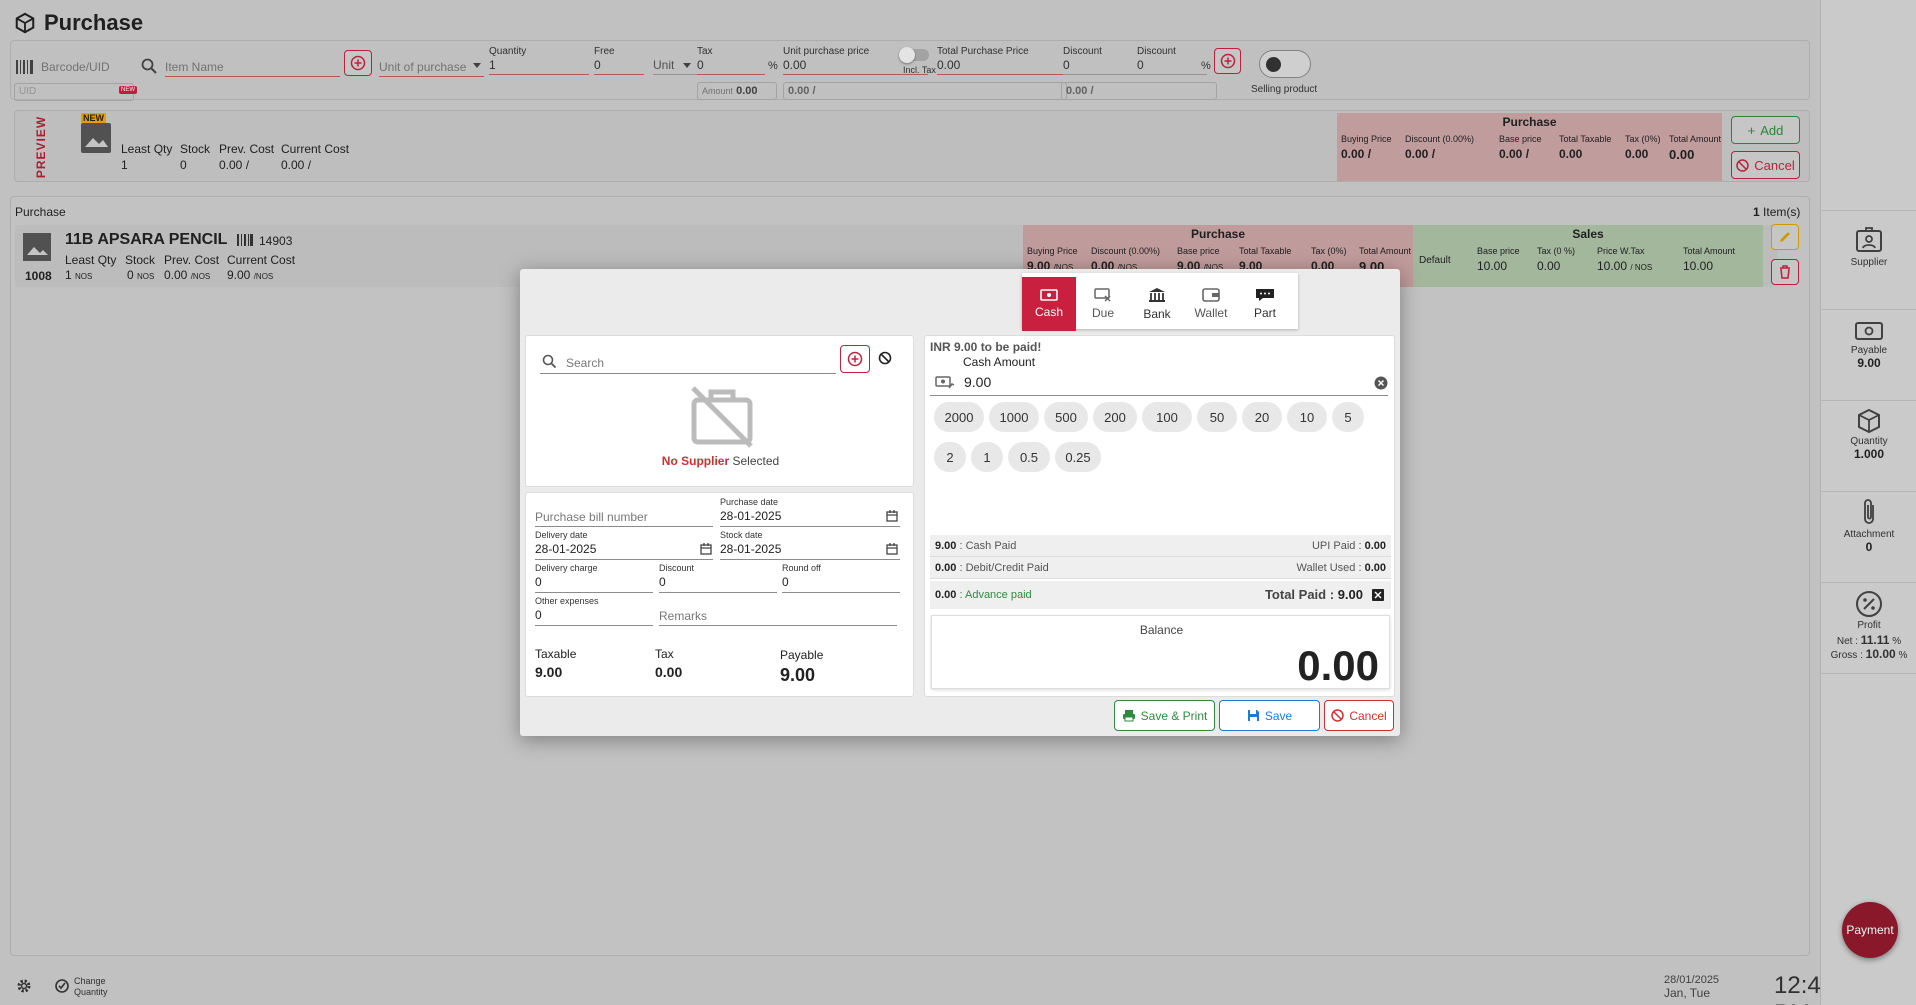 Image resolution: width=1916 pixels, height=1005 pixels. What do you see at coordinates (1253, 715) in the screenshot?
I see `floppy-disk-icon` at bounding box center [1253, 715].